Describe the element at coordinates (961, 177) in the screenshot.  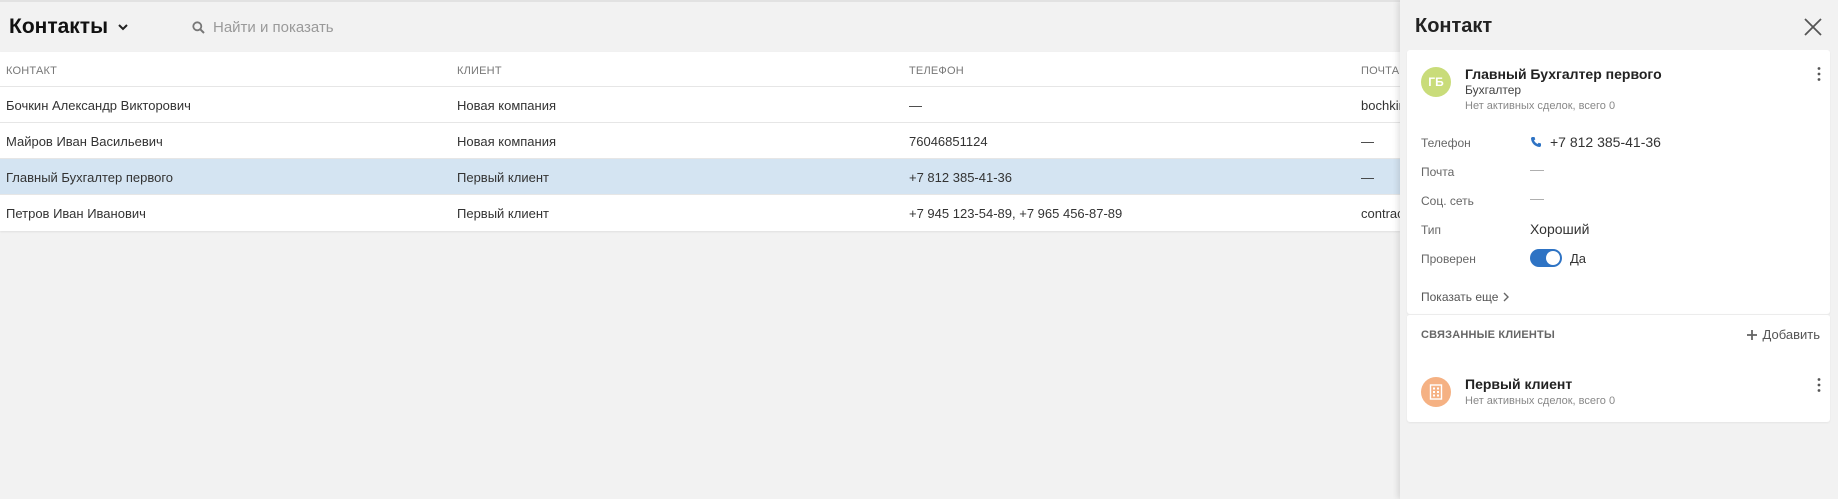
I see `cell-phone: +7 812 385-41-36` at that location.